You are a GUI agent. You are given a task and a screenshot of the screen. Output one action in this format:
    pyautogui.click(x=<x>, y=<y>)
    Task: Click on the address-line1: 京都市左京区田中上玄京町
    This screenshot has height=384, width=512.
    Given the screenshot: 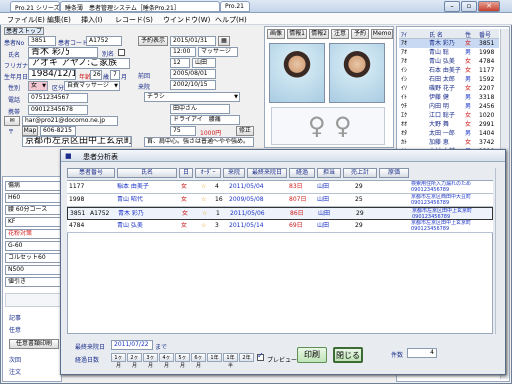 What is the action you would take?
    pyautogui.click(x=77, y=141)
    